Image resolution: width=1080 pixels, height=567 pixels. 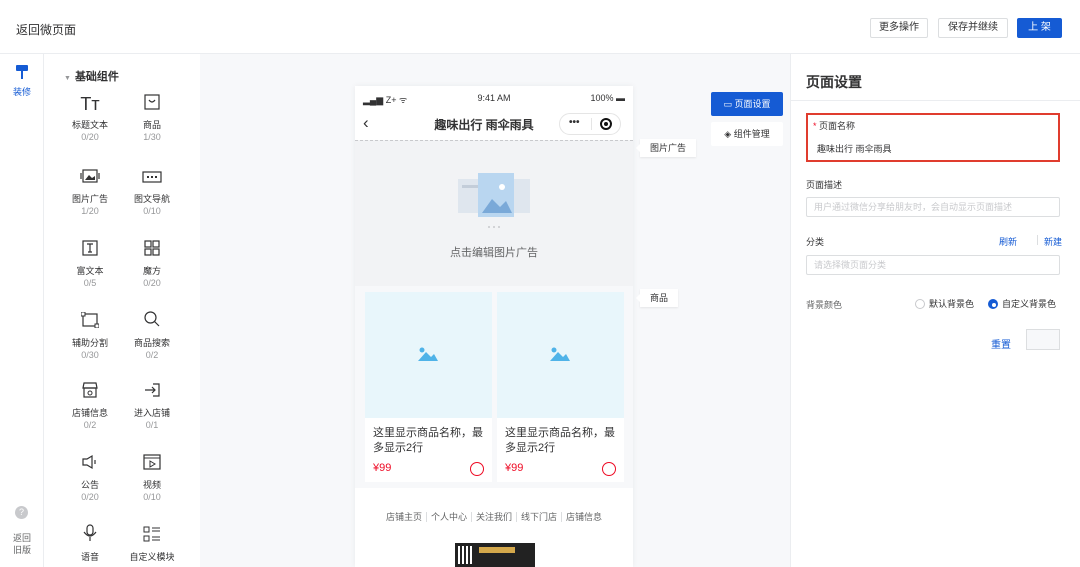 What do you see at coordinates (22, 544) in the screenshot?
I see `return-old-version-link: 返回 旧版` at bounding box center [22, 544].